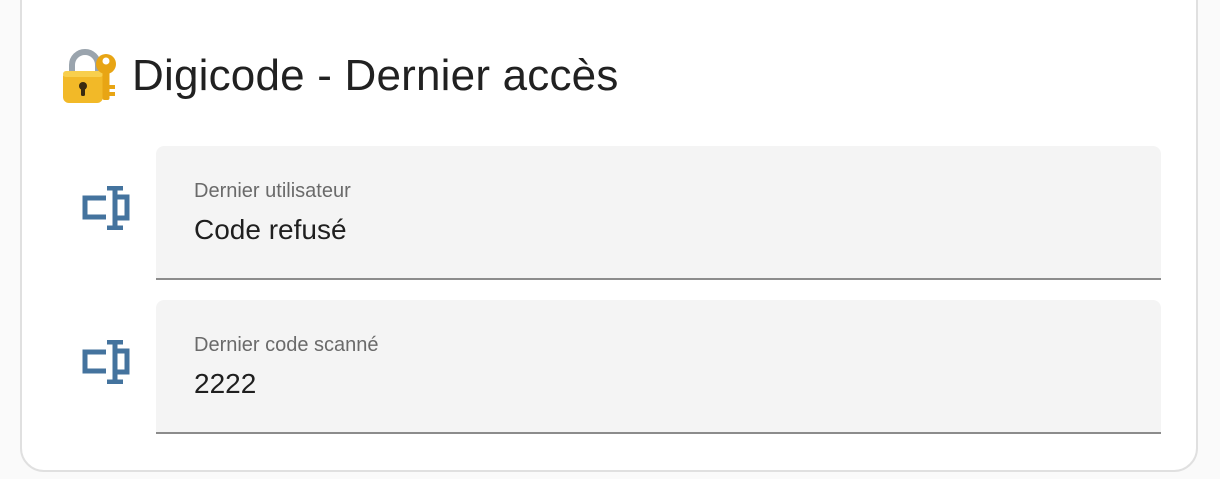 The image size is (1220, 479). I want to click on last-code-label: Dernier code scanné, so click(286, 345).